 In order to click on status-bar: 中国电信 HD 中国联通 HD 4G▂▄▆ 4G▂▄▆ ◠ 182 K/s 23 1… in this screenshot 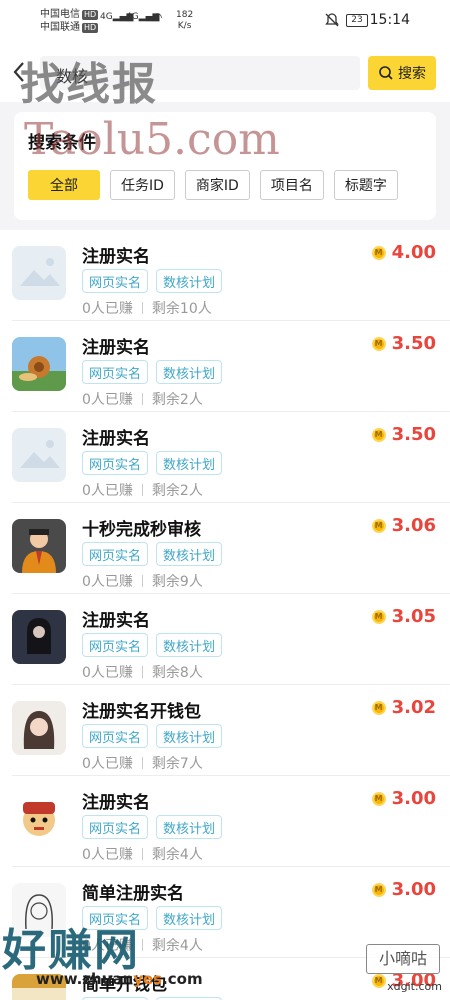, I will do `click(225, 22)`.